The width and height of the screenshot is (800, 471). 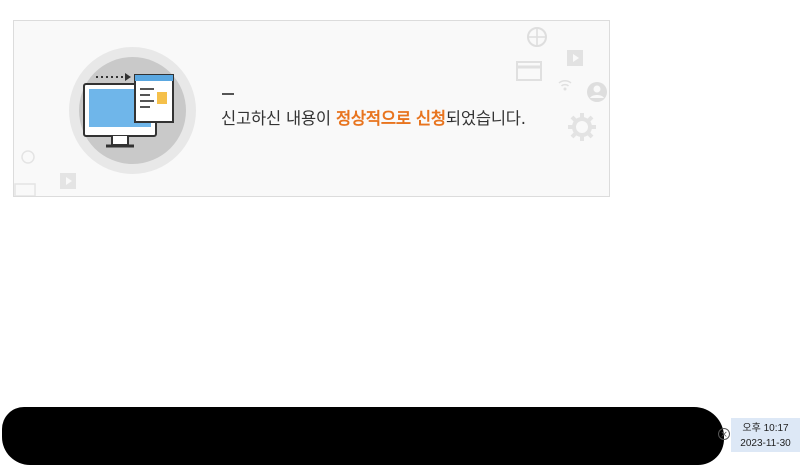 What do you see at coordinates (765, 443) in the screenshot?
I see `clock-date: 2023-11-30` at bounding box center [765, 443].